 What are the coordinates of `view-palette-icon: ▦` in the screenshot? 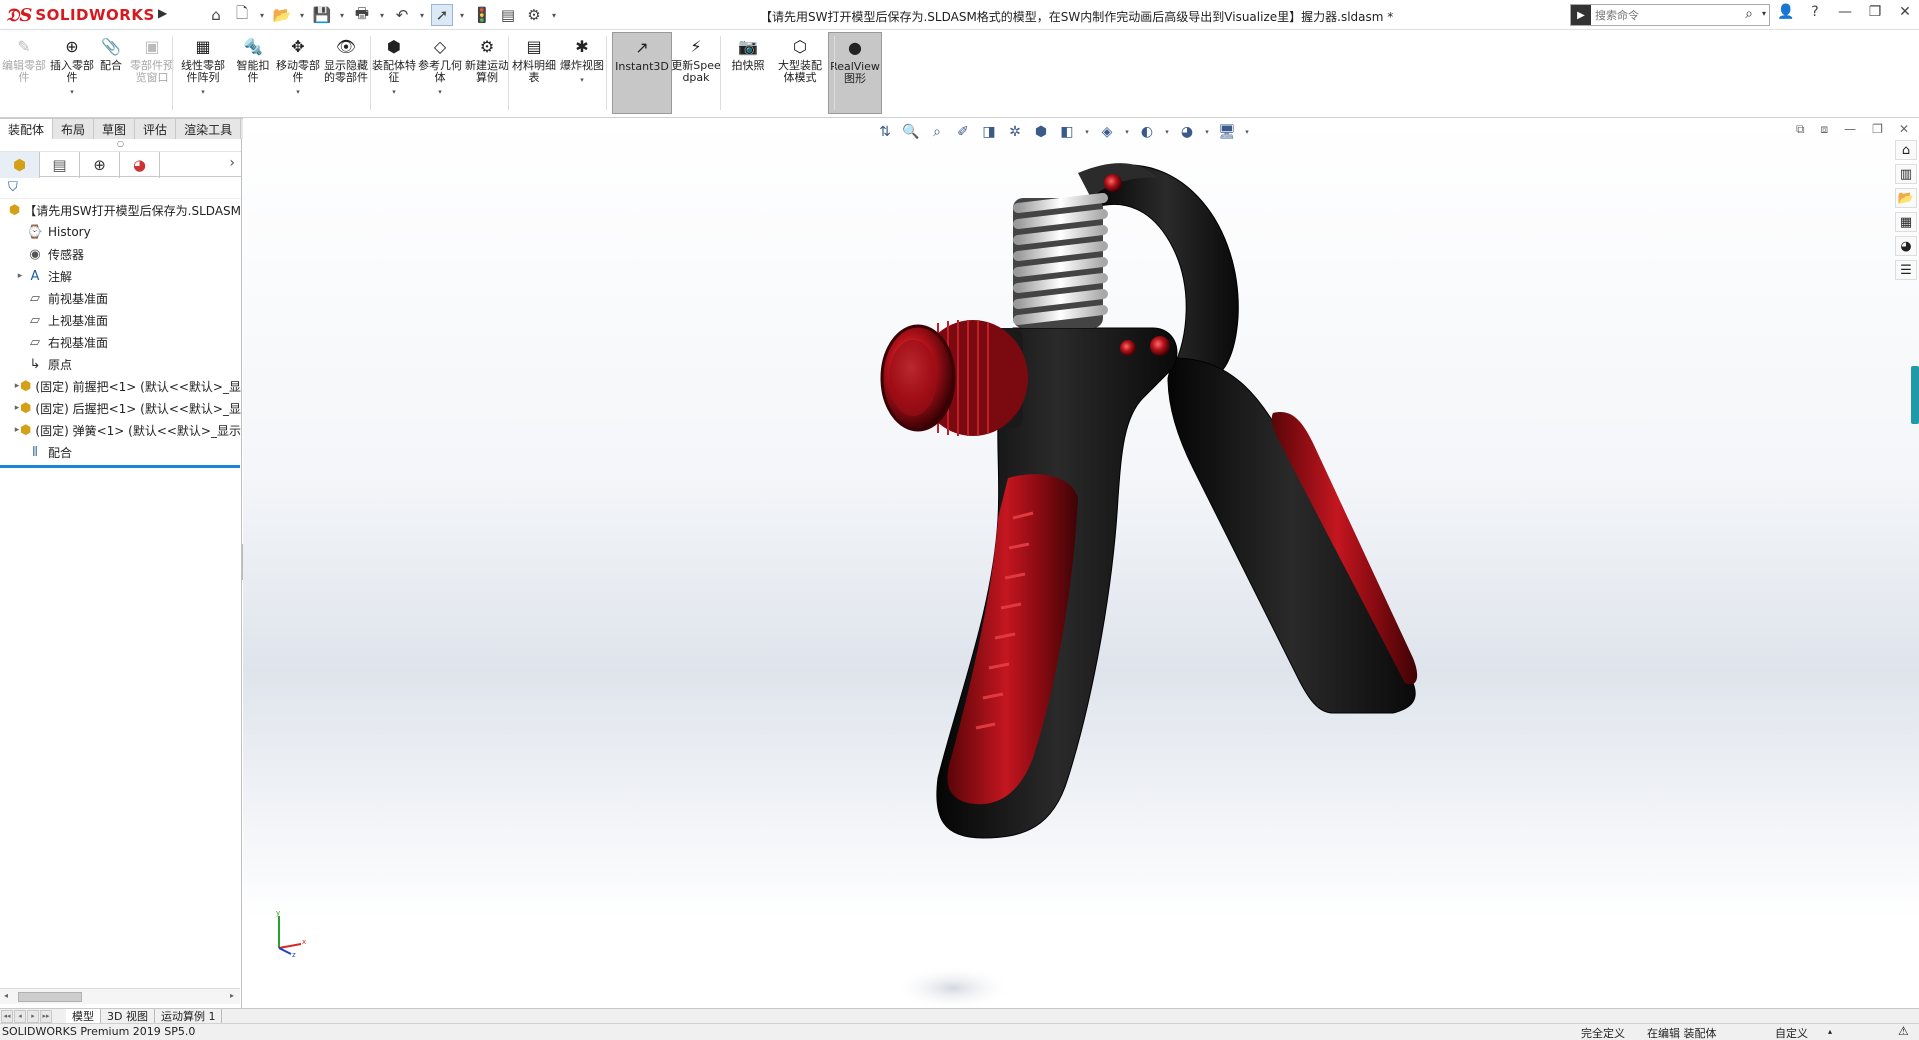 It's located at (1906, 222).